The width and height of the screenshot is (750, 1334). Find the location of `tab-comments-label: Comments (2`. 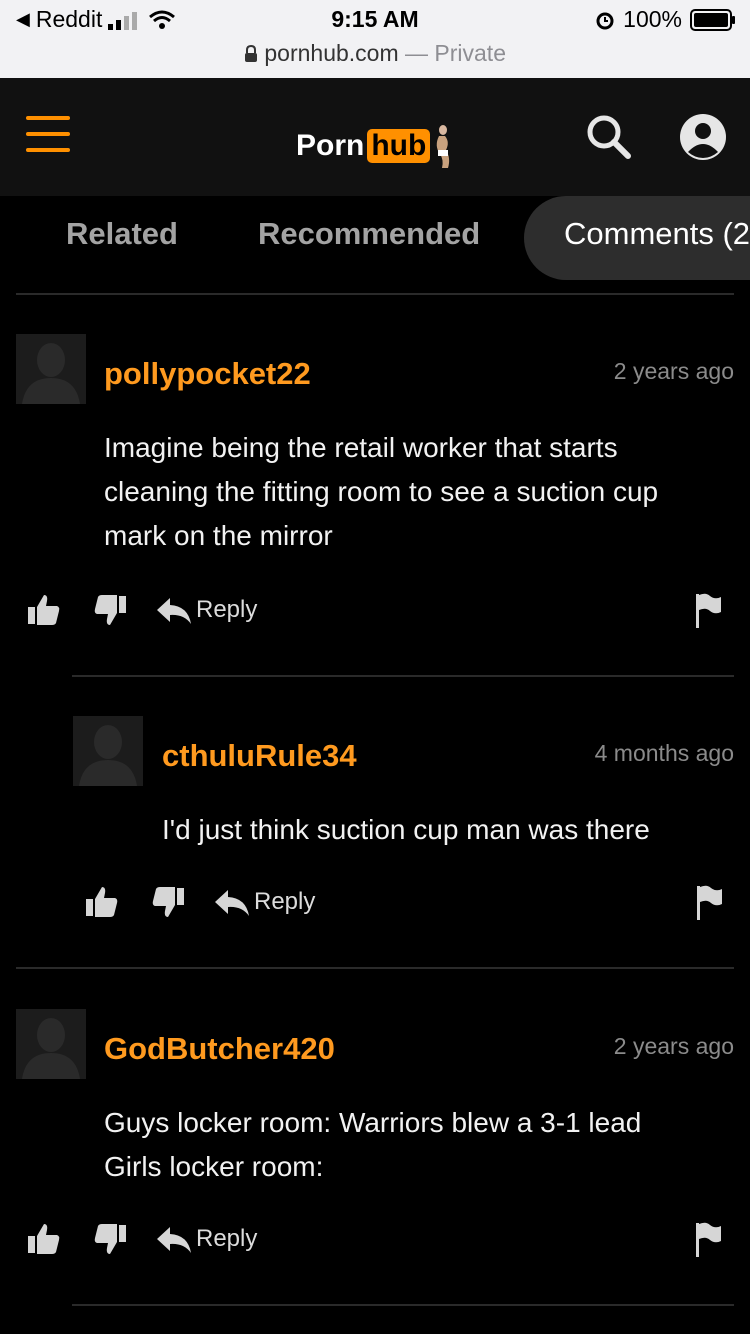

tab-comments-label: Comments (2 is located at coordinates (657, 233).